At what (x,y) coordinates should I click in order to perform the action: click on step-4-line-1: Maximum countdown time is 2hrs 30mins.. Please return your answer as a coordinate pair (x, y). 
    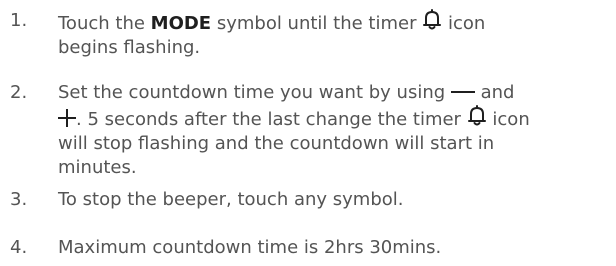
    Looking at the image, I should click on (250, 247).